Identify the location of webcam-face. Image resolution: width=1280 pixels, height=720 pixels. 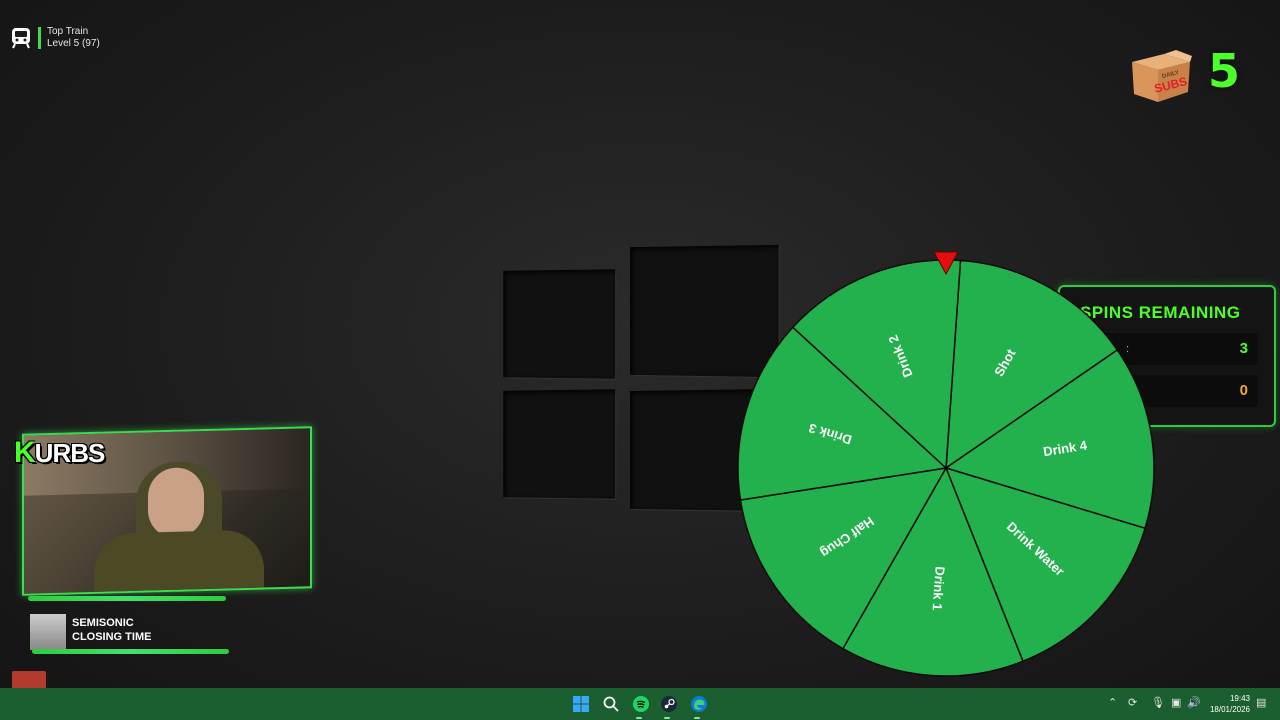
(176, 503).